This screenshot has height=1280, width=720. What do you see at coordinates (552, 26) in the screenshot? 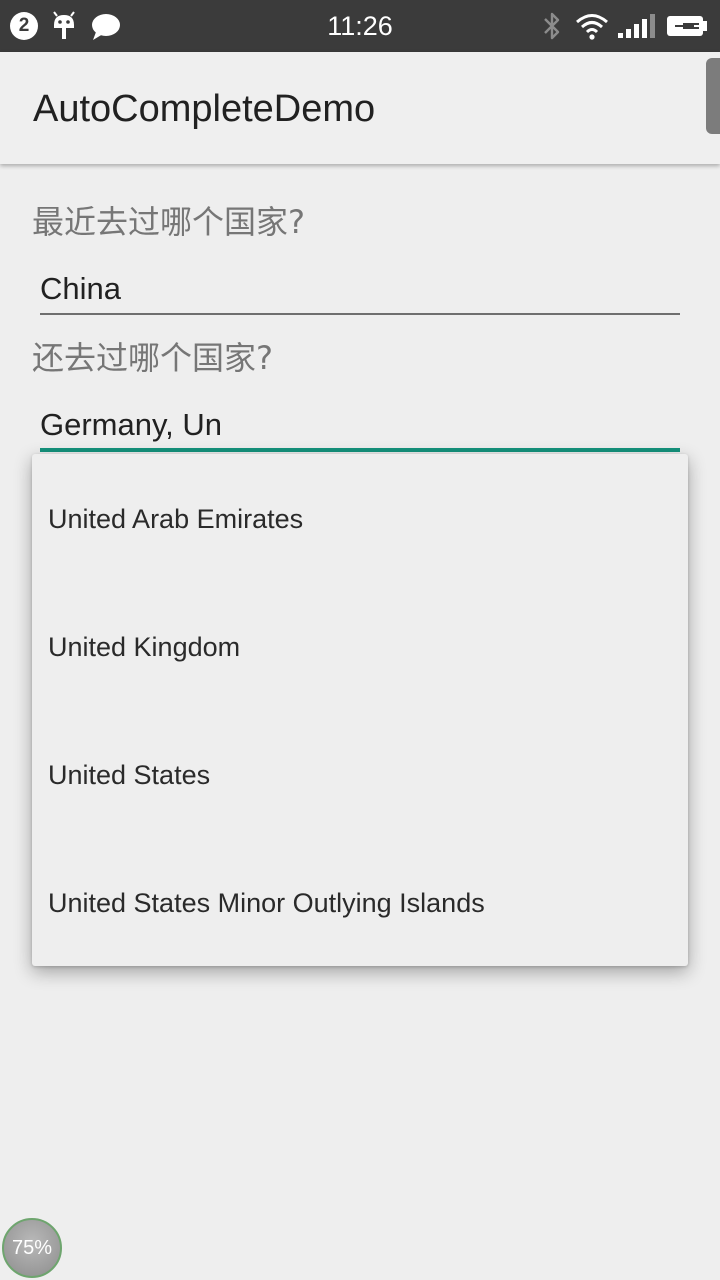
I see `bluetooth-icon` at bounding box center [552, 26].